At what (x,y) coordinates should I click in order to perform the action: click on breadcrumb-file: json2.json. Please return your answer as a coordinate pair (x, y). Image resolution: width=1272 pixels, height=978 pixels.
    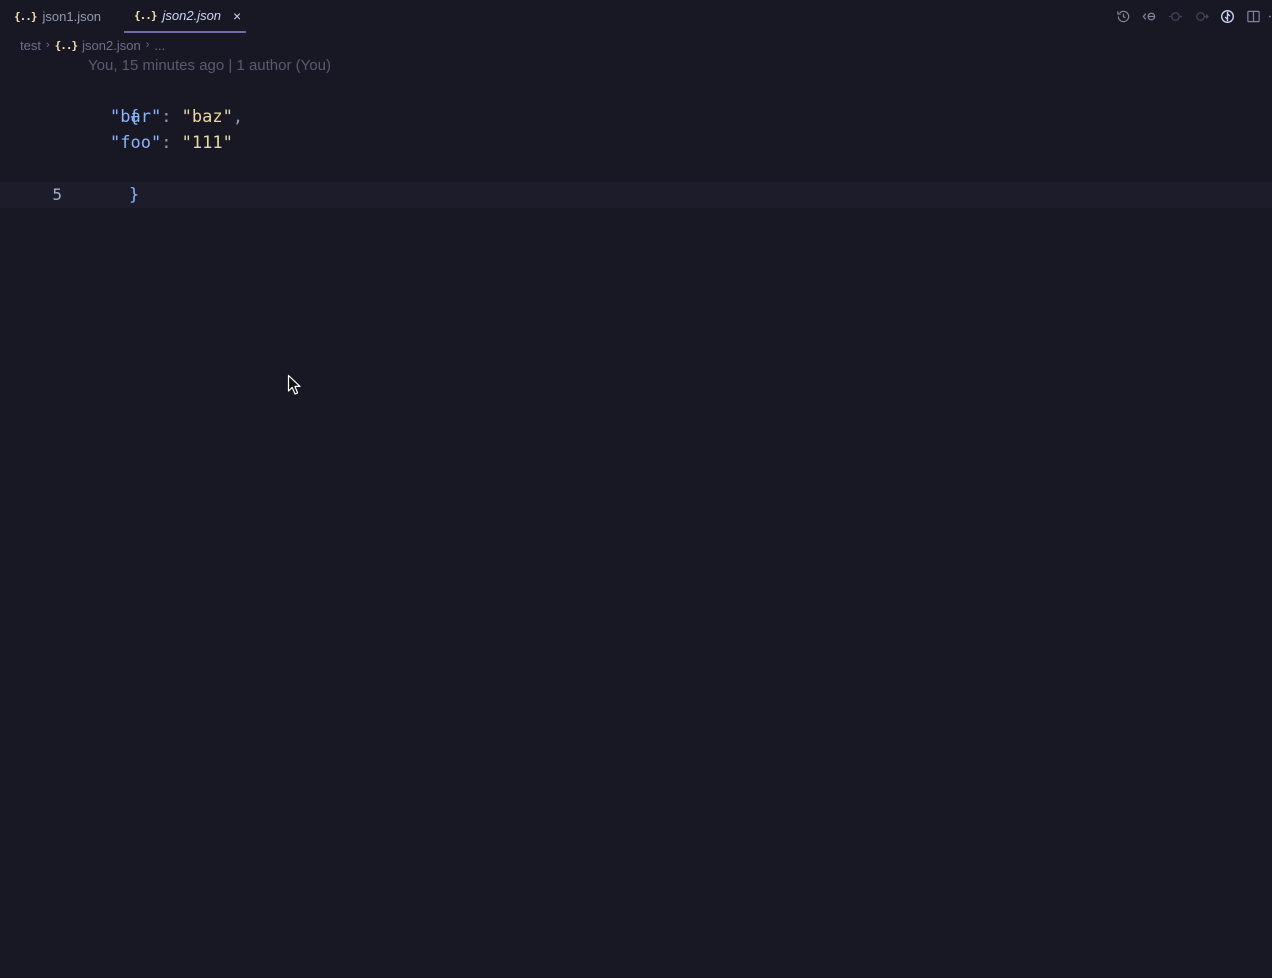
    Looking at the image, I should click on (111, 45).